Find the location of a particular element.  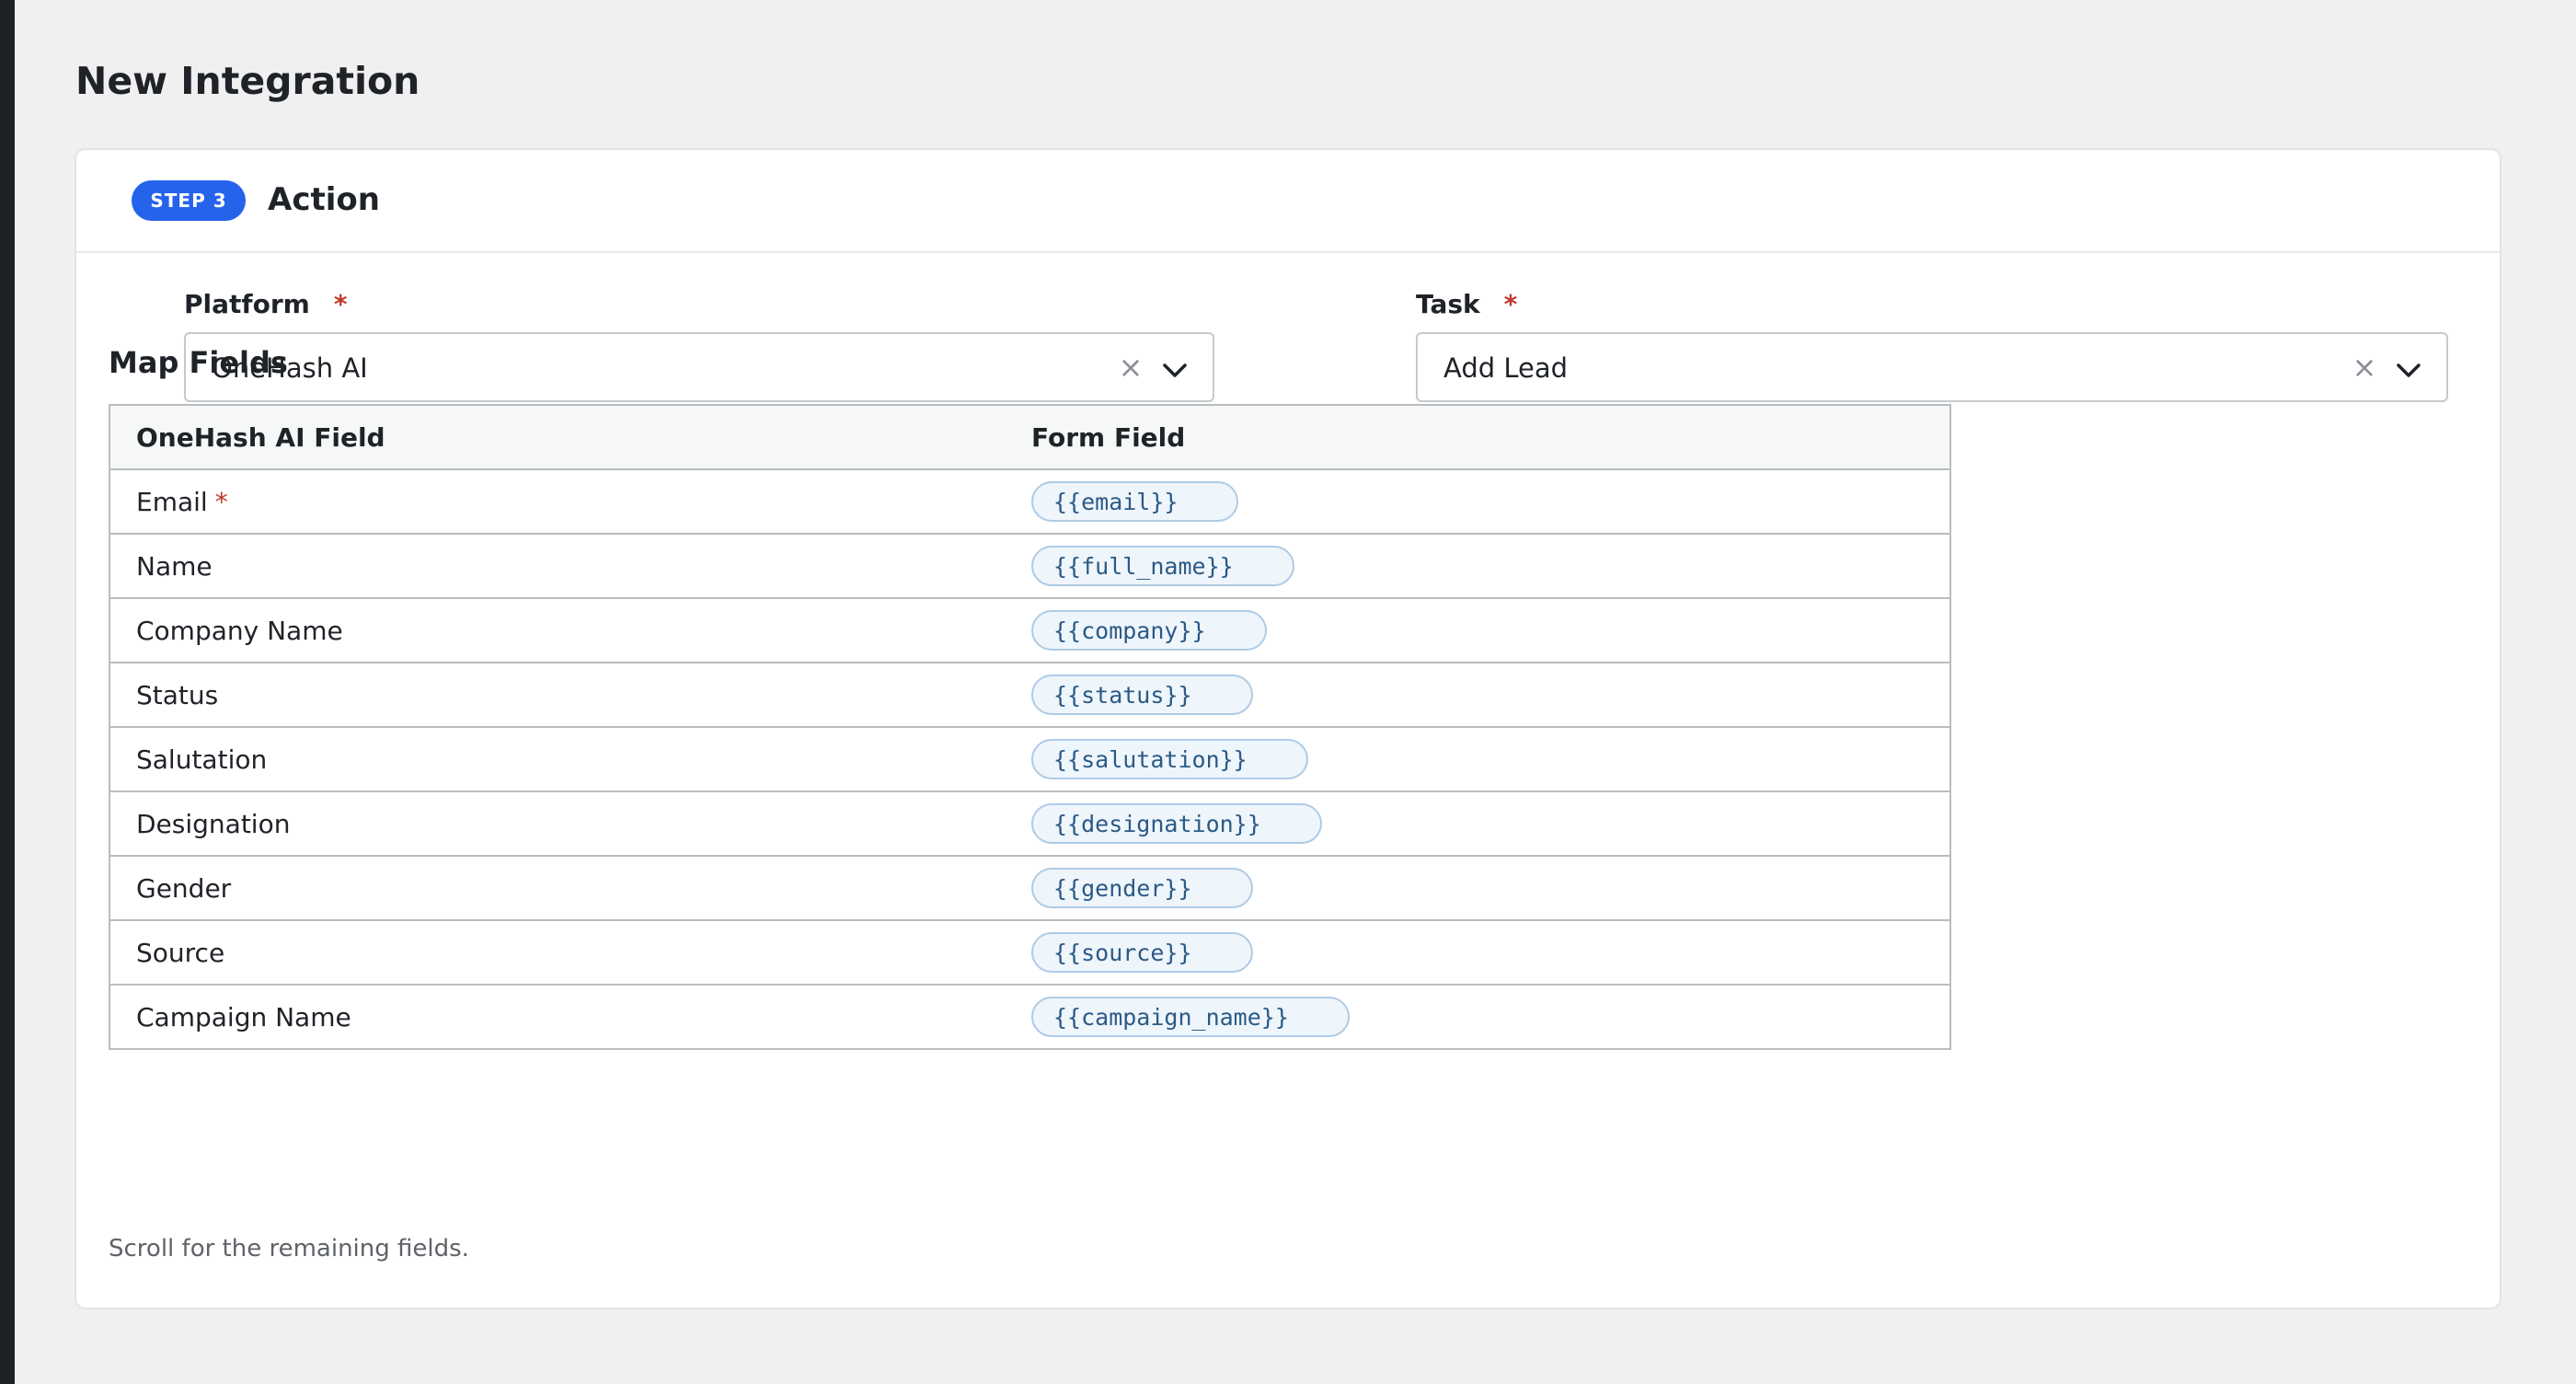

form-field-cell: {{gender}} is located at coordinates (1491, 888).